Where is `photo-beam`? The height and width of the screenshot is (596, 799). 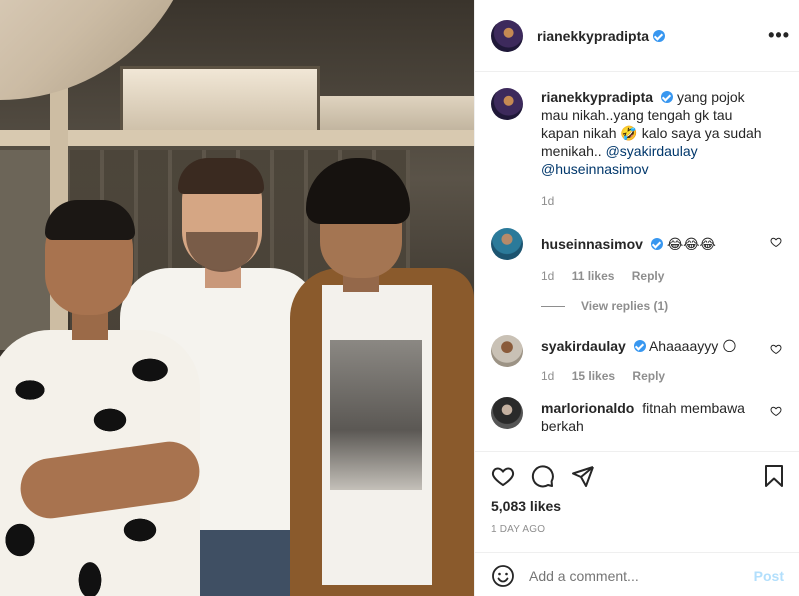 photo-beam is located at coordinates (237, 138).